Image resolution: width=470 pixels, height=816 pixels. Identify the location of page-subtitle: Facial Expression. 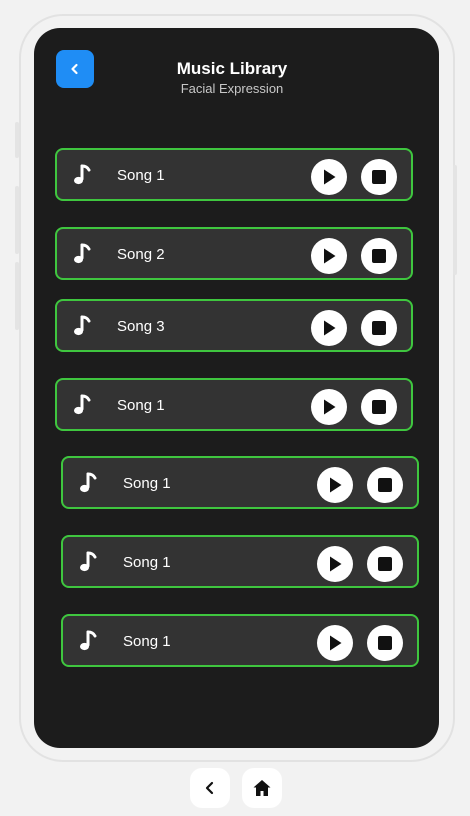
(232, 88).